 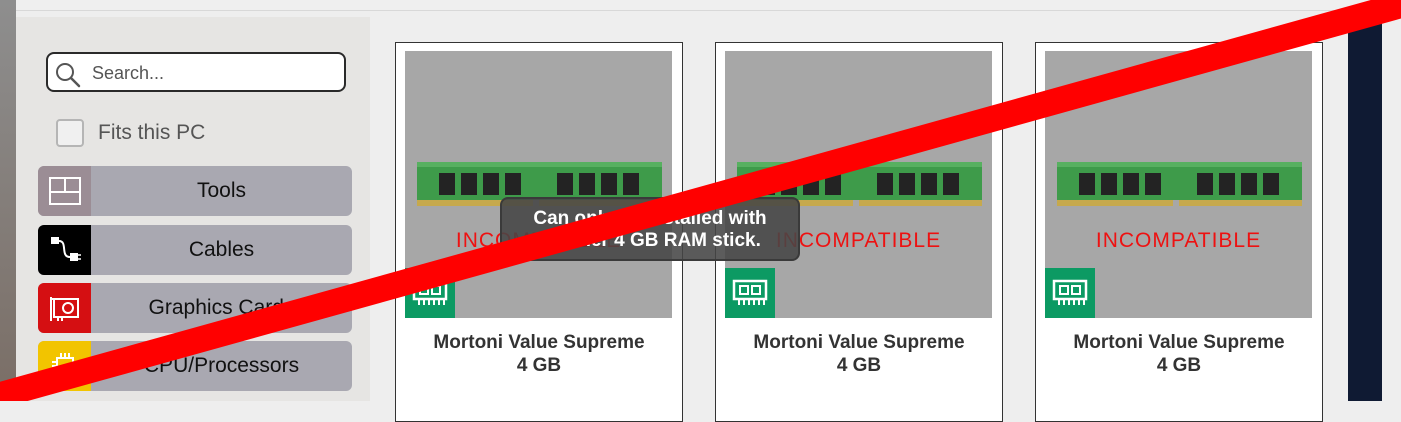 I want to click on cable-icon, so click(x=64, y=250).